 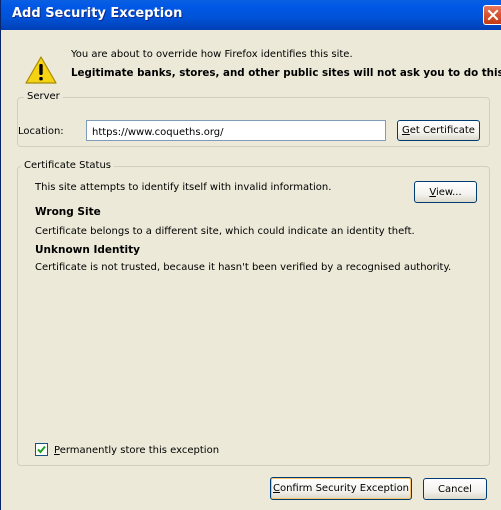 What do you see at coordinates (68, 212) in the screenshot?
I see `wrong-site-heading: Wrong Site` at bounding box center [68, 212].